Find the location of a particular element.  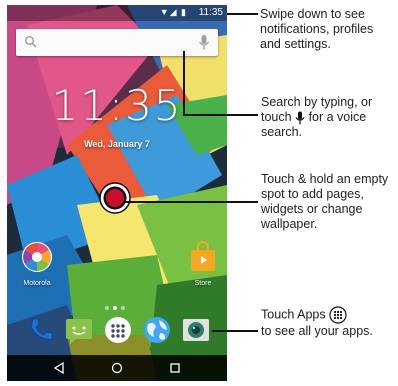

callout-apps-text-2: to see all your apps. is located at coordinates (317, 331).